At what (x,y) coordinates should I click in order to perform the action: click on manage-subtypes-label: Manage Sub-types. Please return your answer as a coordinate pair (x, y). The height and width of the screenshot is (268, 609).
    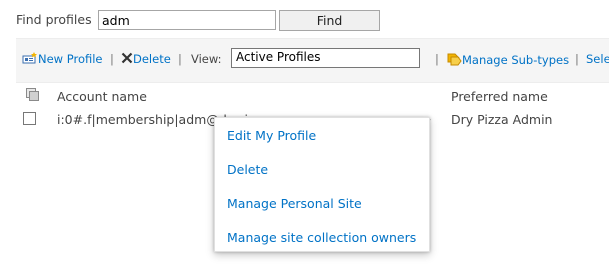
    Looking at the image, I should click on (516, 60).